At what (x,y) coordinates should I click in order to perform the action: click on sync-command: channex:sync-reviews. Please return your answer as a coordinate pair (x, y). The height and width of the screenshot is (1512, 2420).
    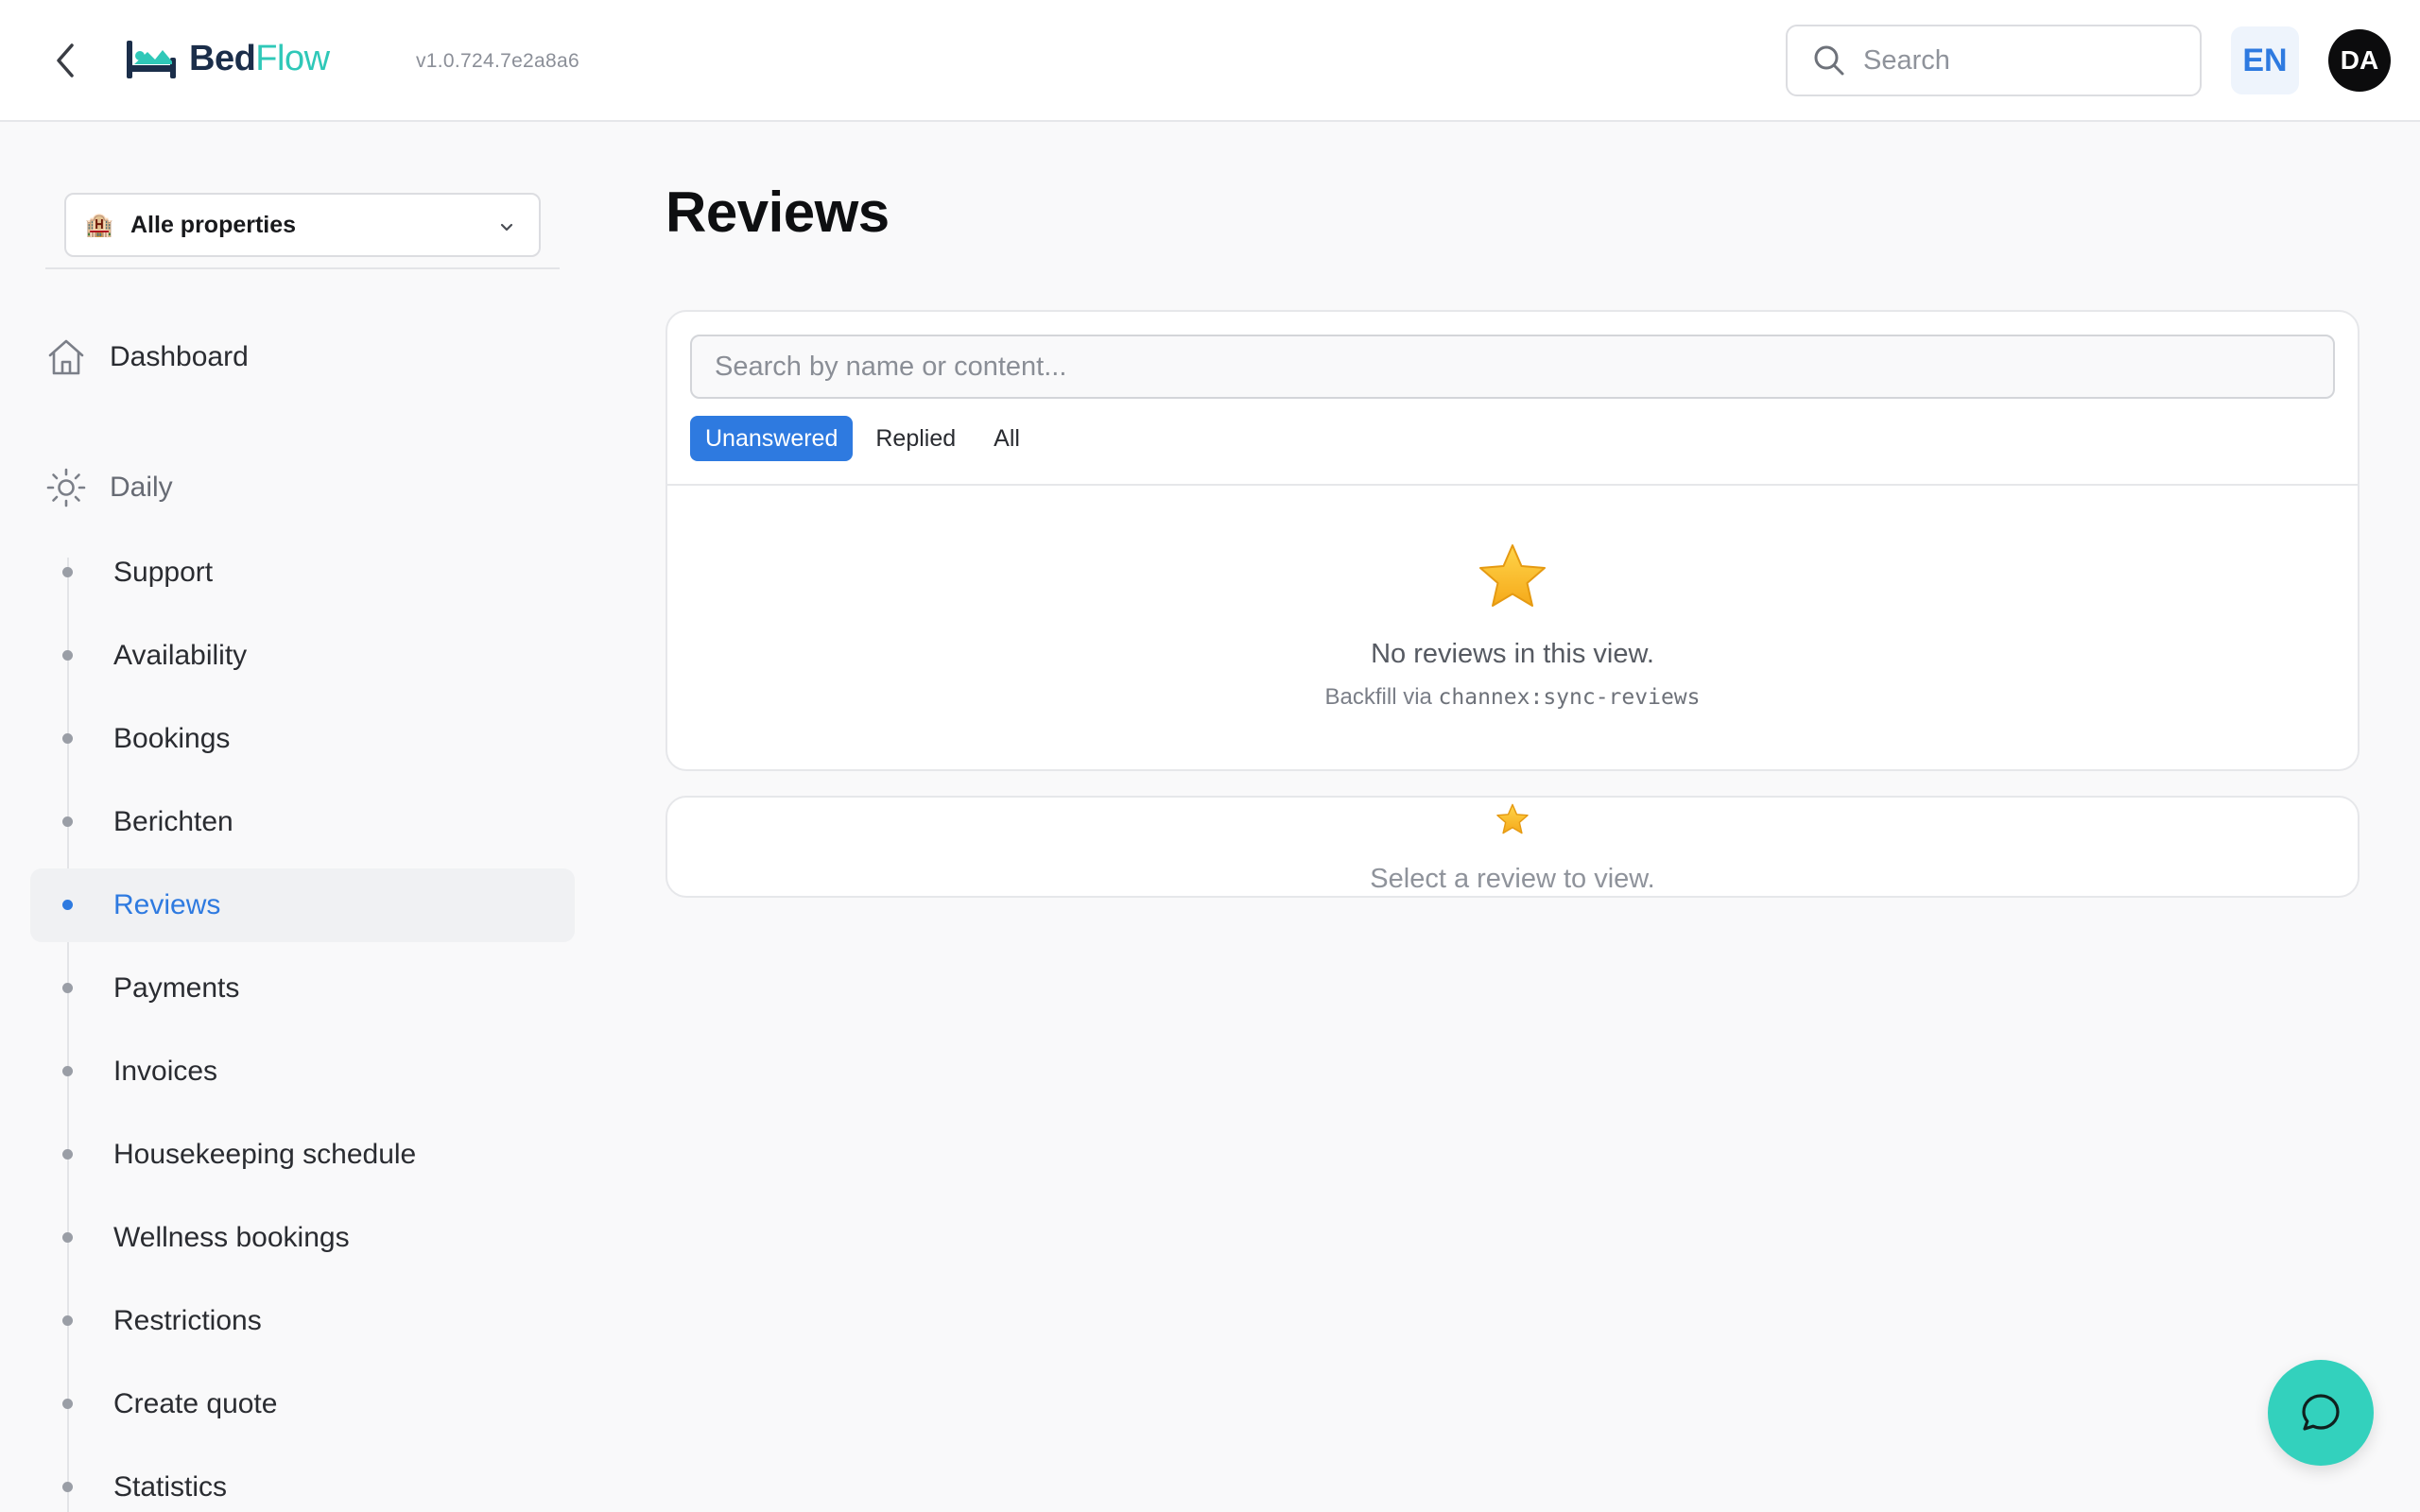
    Looking at the image, I should click on (1569, 697).